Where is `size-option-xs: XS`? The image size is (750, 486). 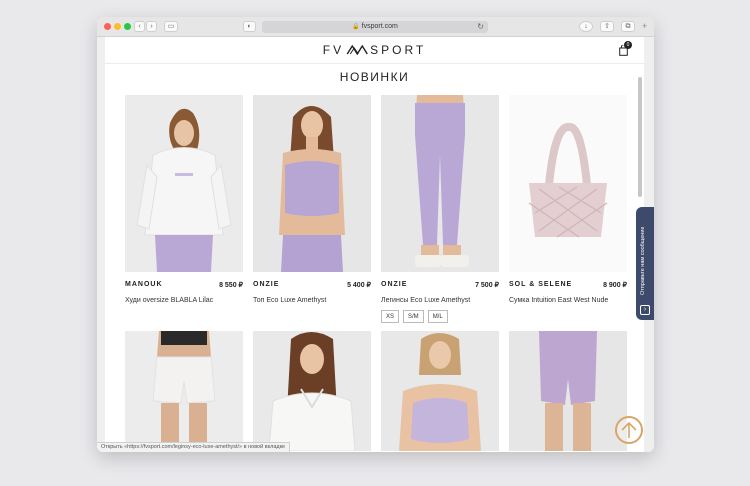
size-option-xs: XS is located at coordinates (390, 316).